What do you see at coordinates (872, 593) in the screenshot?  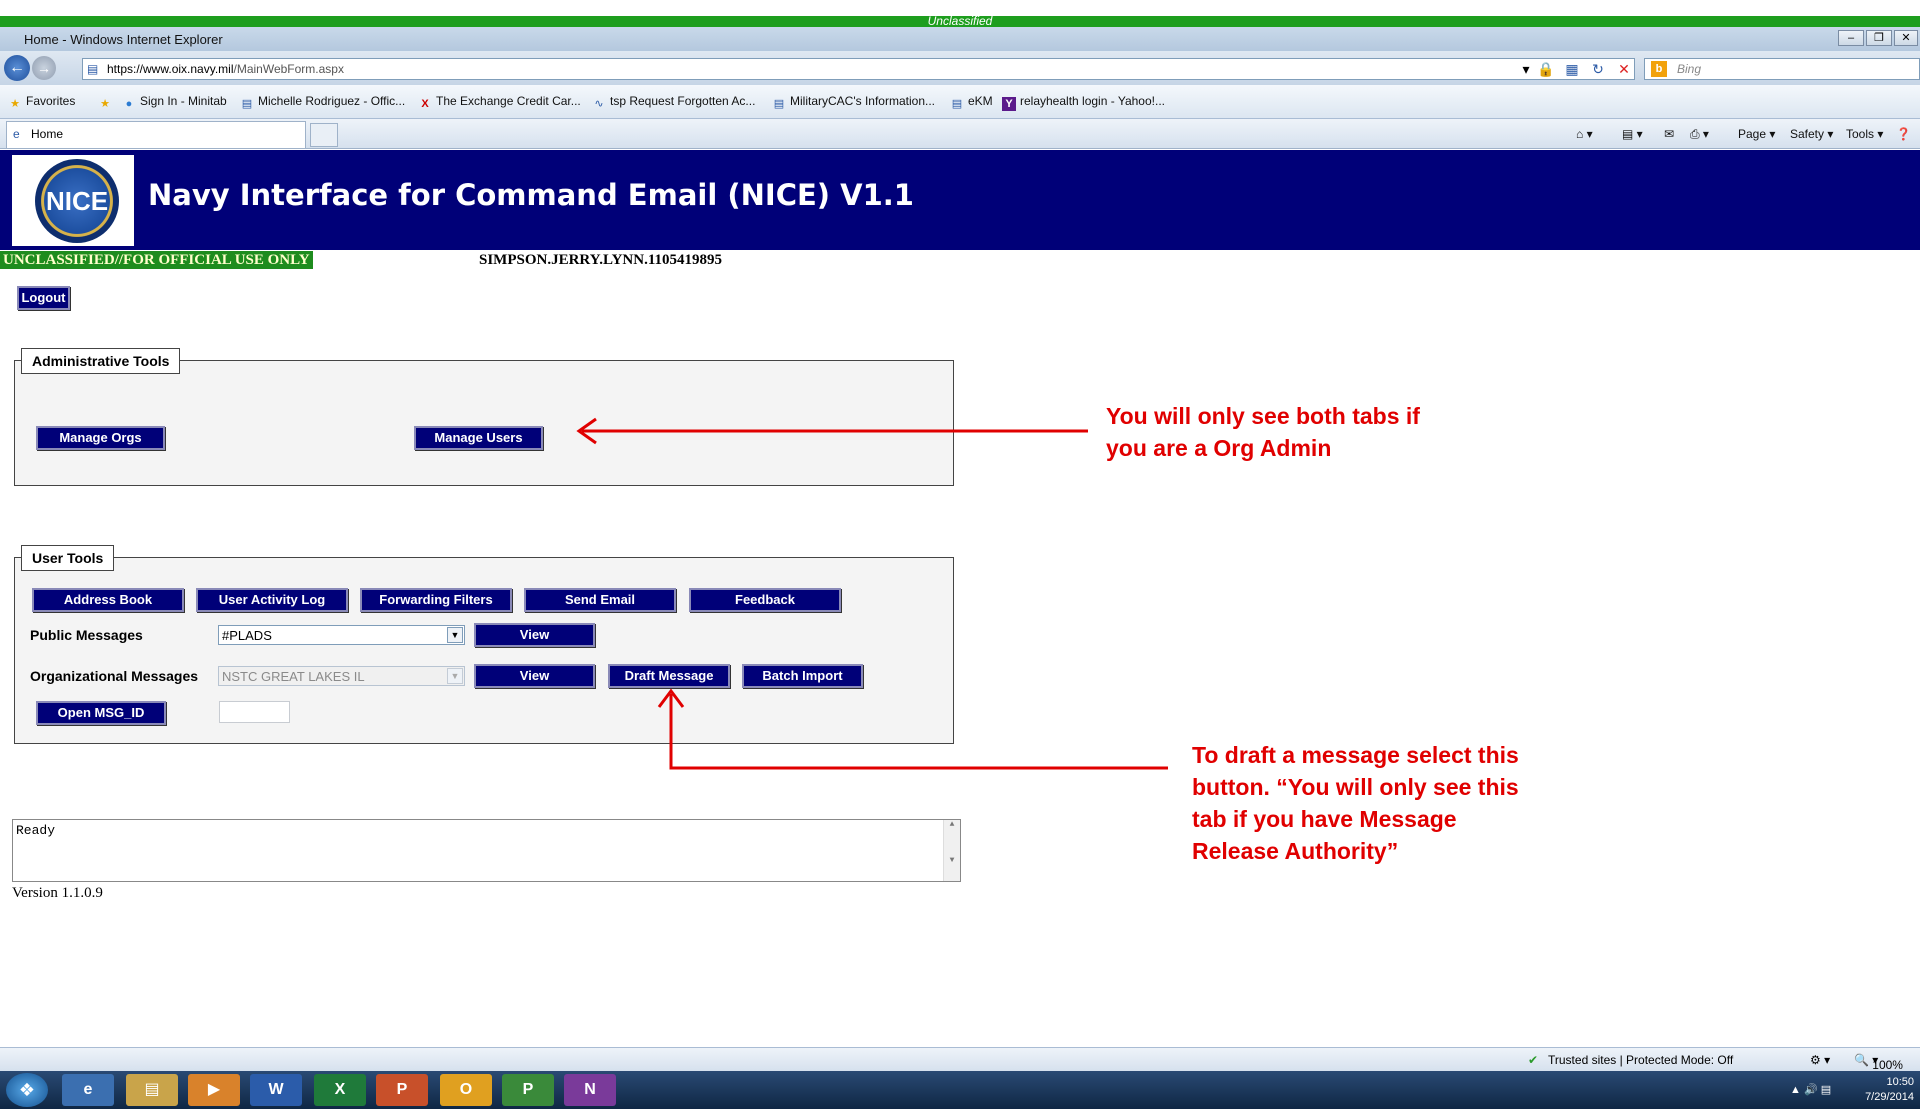 I see `annotation-arrows` at bounding box center [872, 593].